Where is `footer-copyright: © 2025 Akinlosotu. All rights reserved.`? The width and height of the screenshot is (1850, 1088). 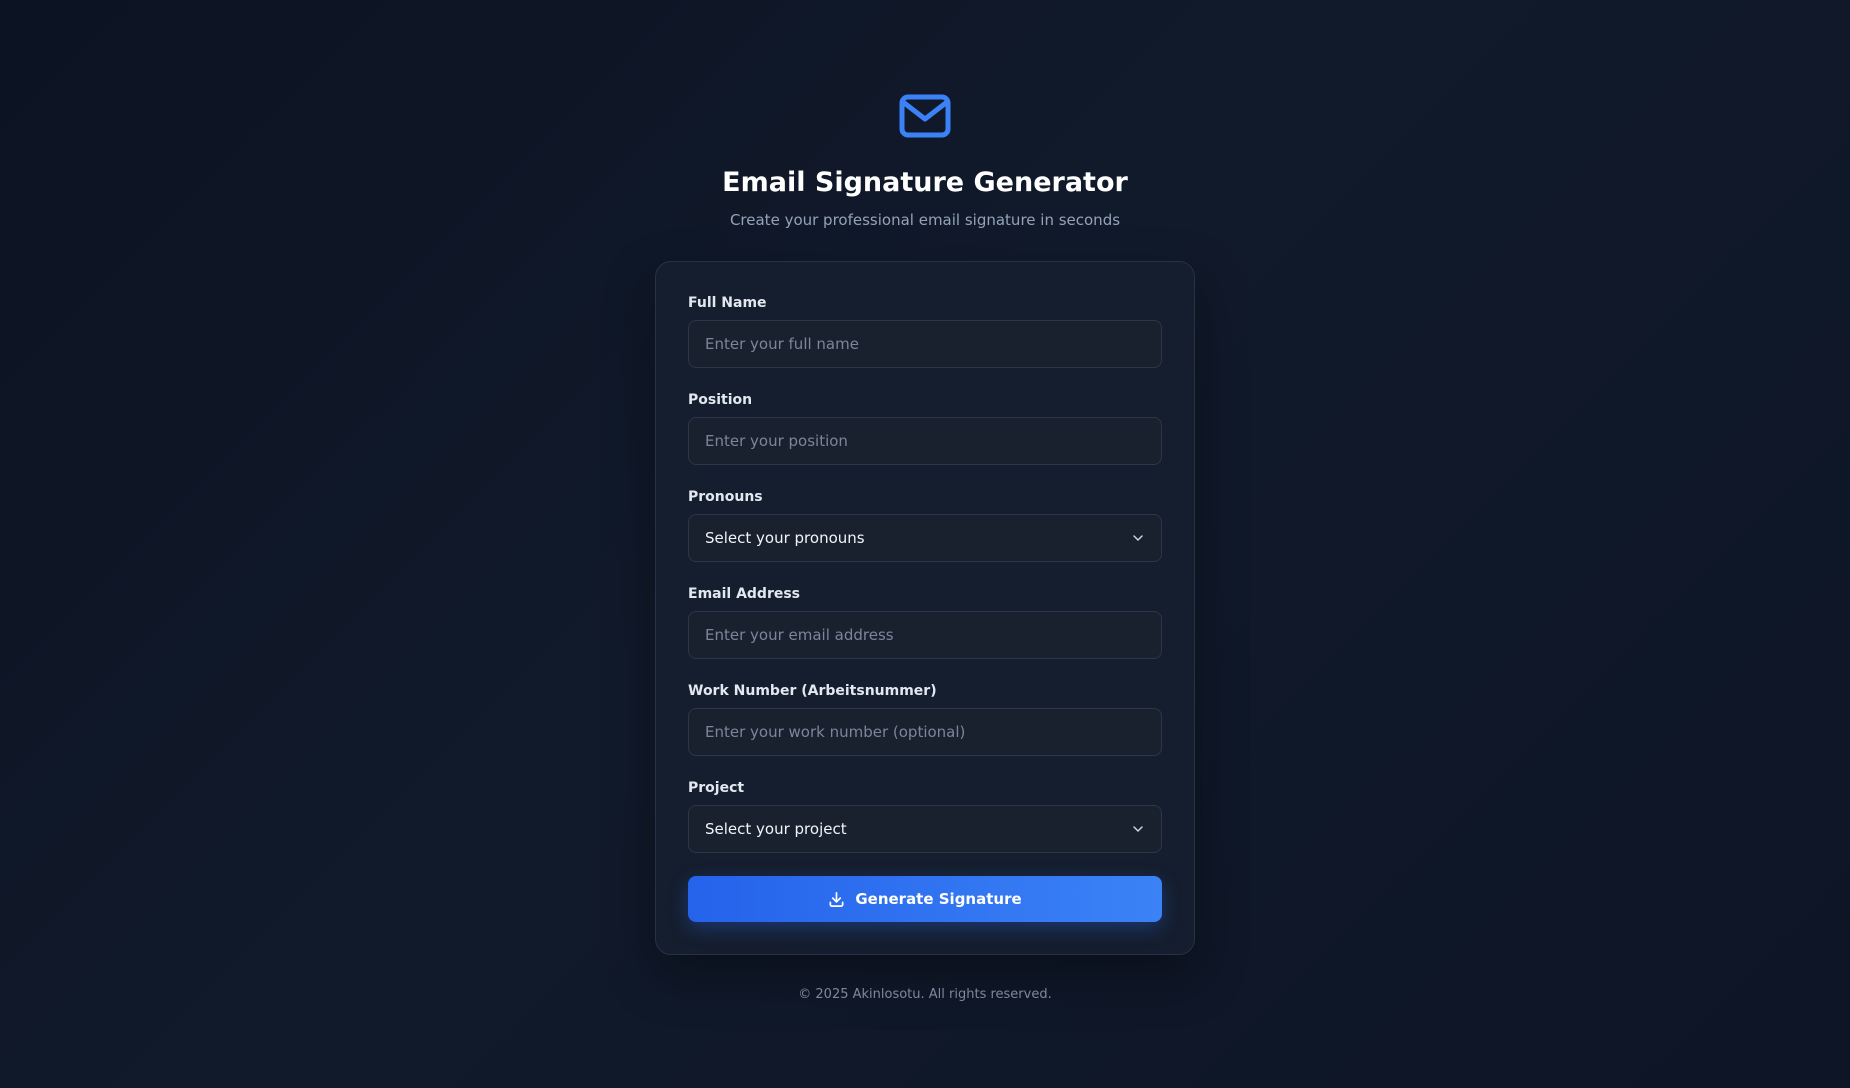 footer-copyright: © 2025 Akinlosotu. All rights reserved. is located at coordinates (925, 994).